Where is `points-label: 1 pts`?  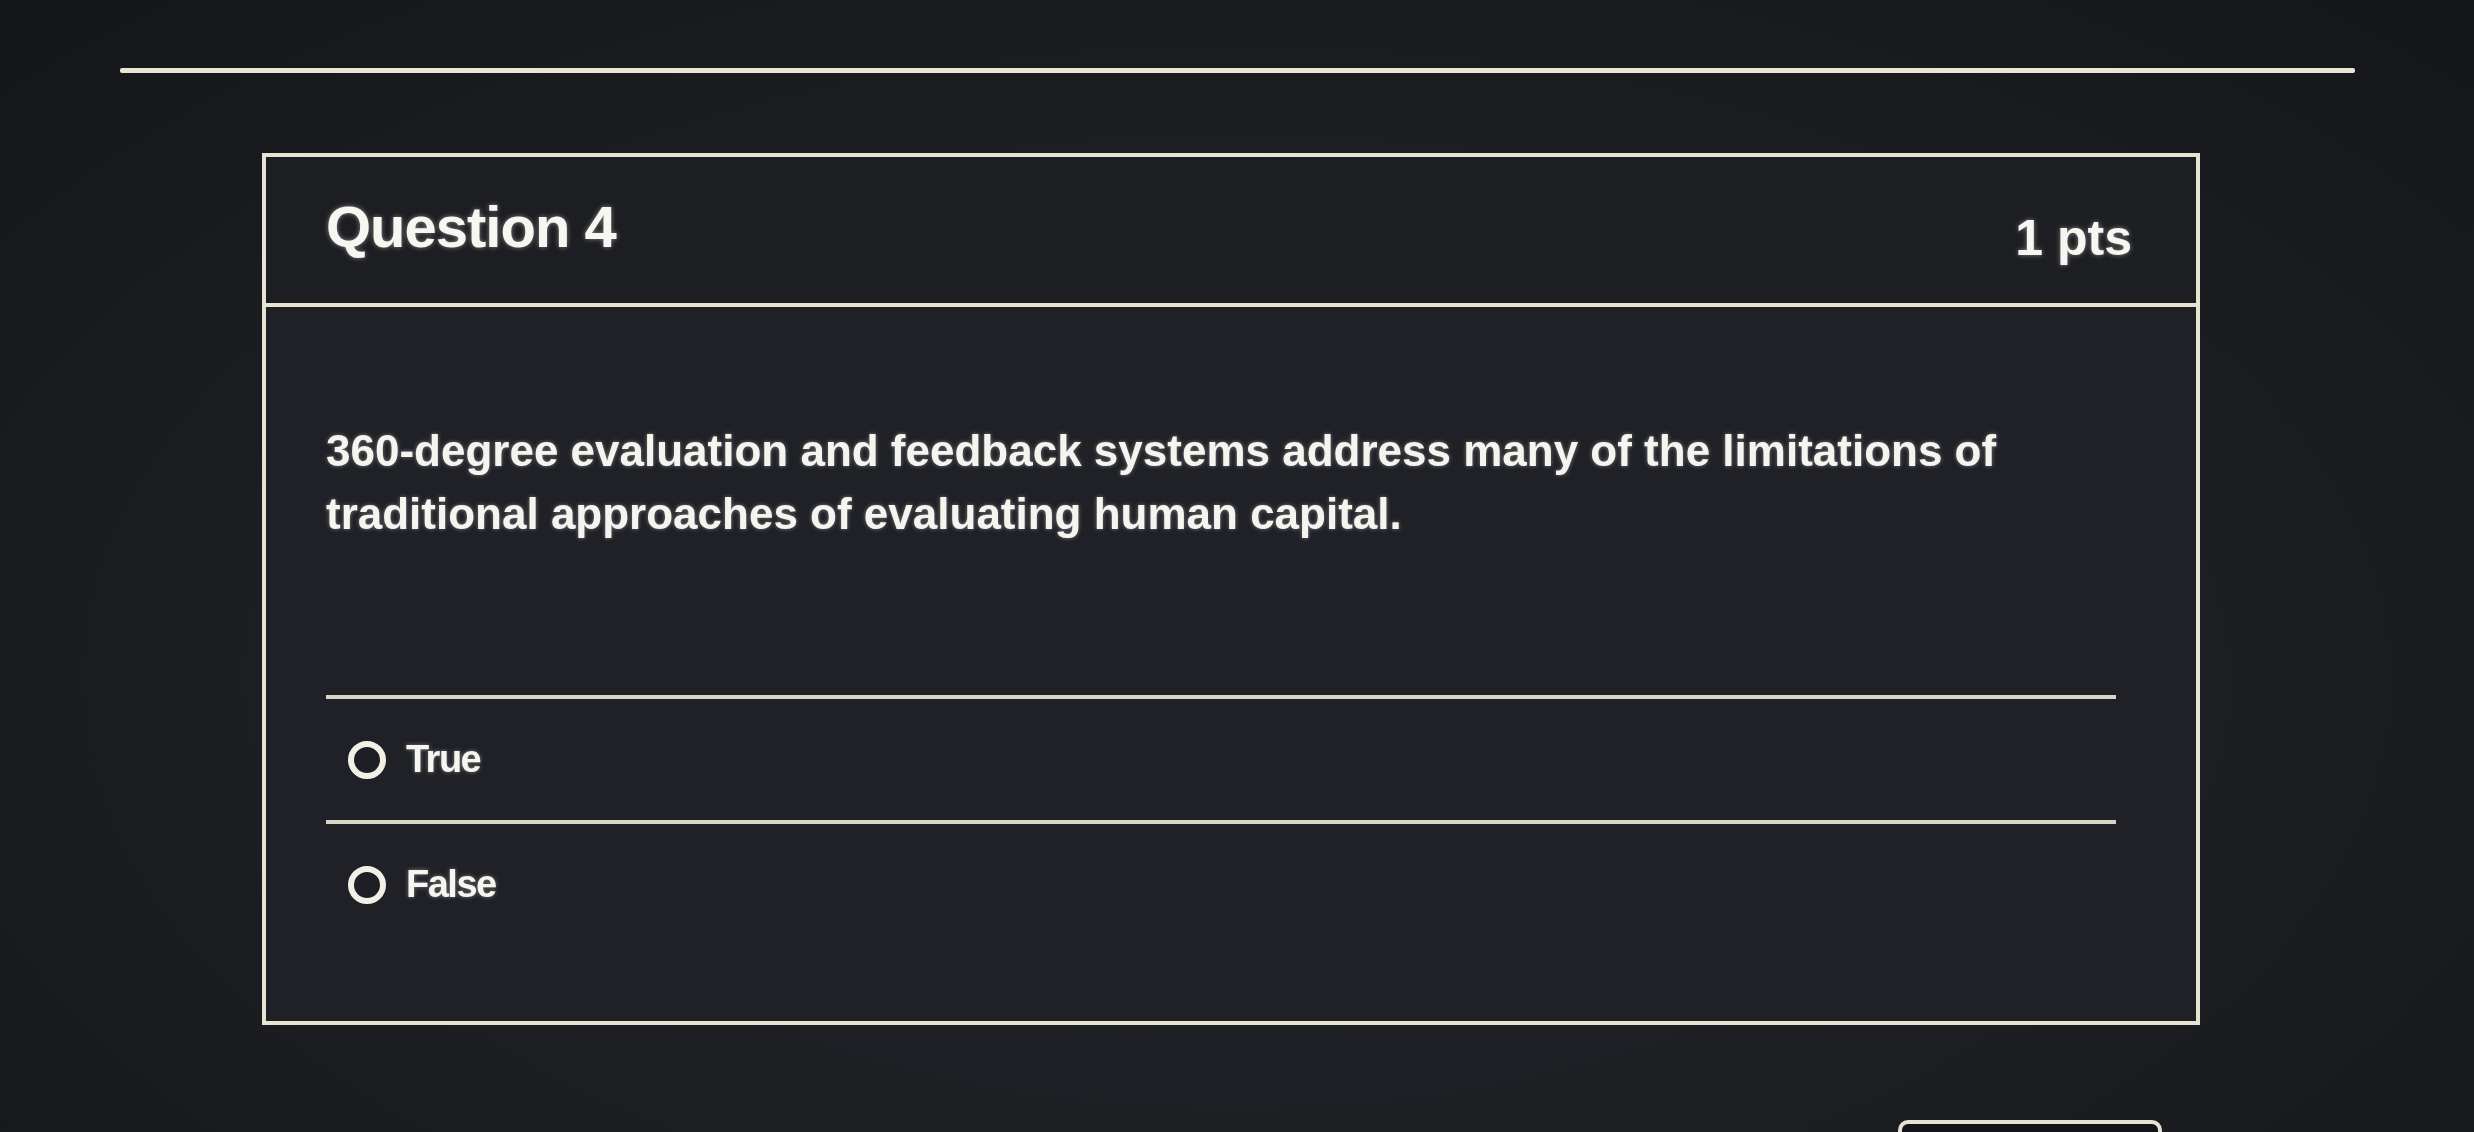
points-label: 1 pts is located at coordinates (2073, 238).